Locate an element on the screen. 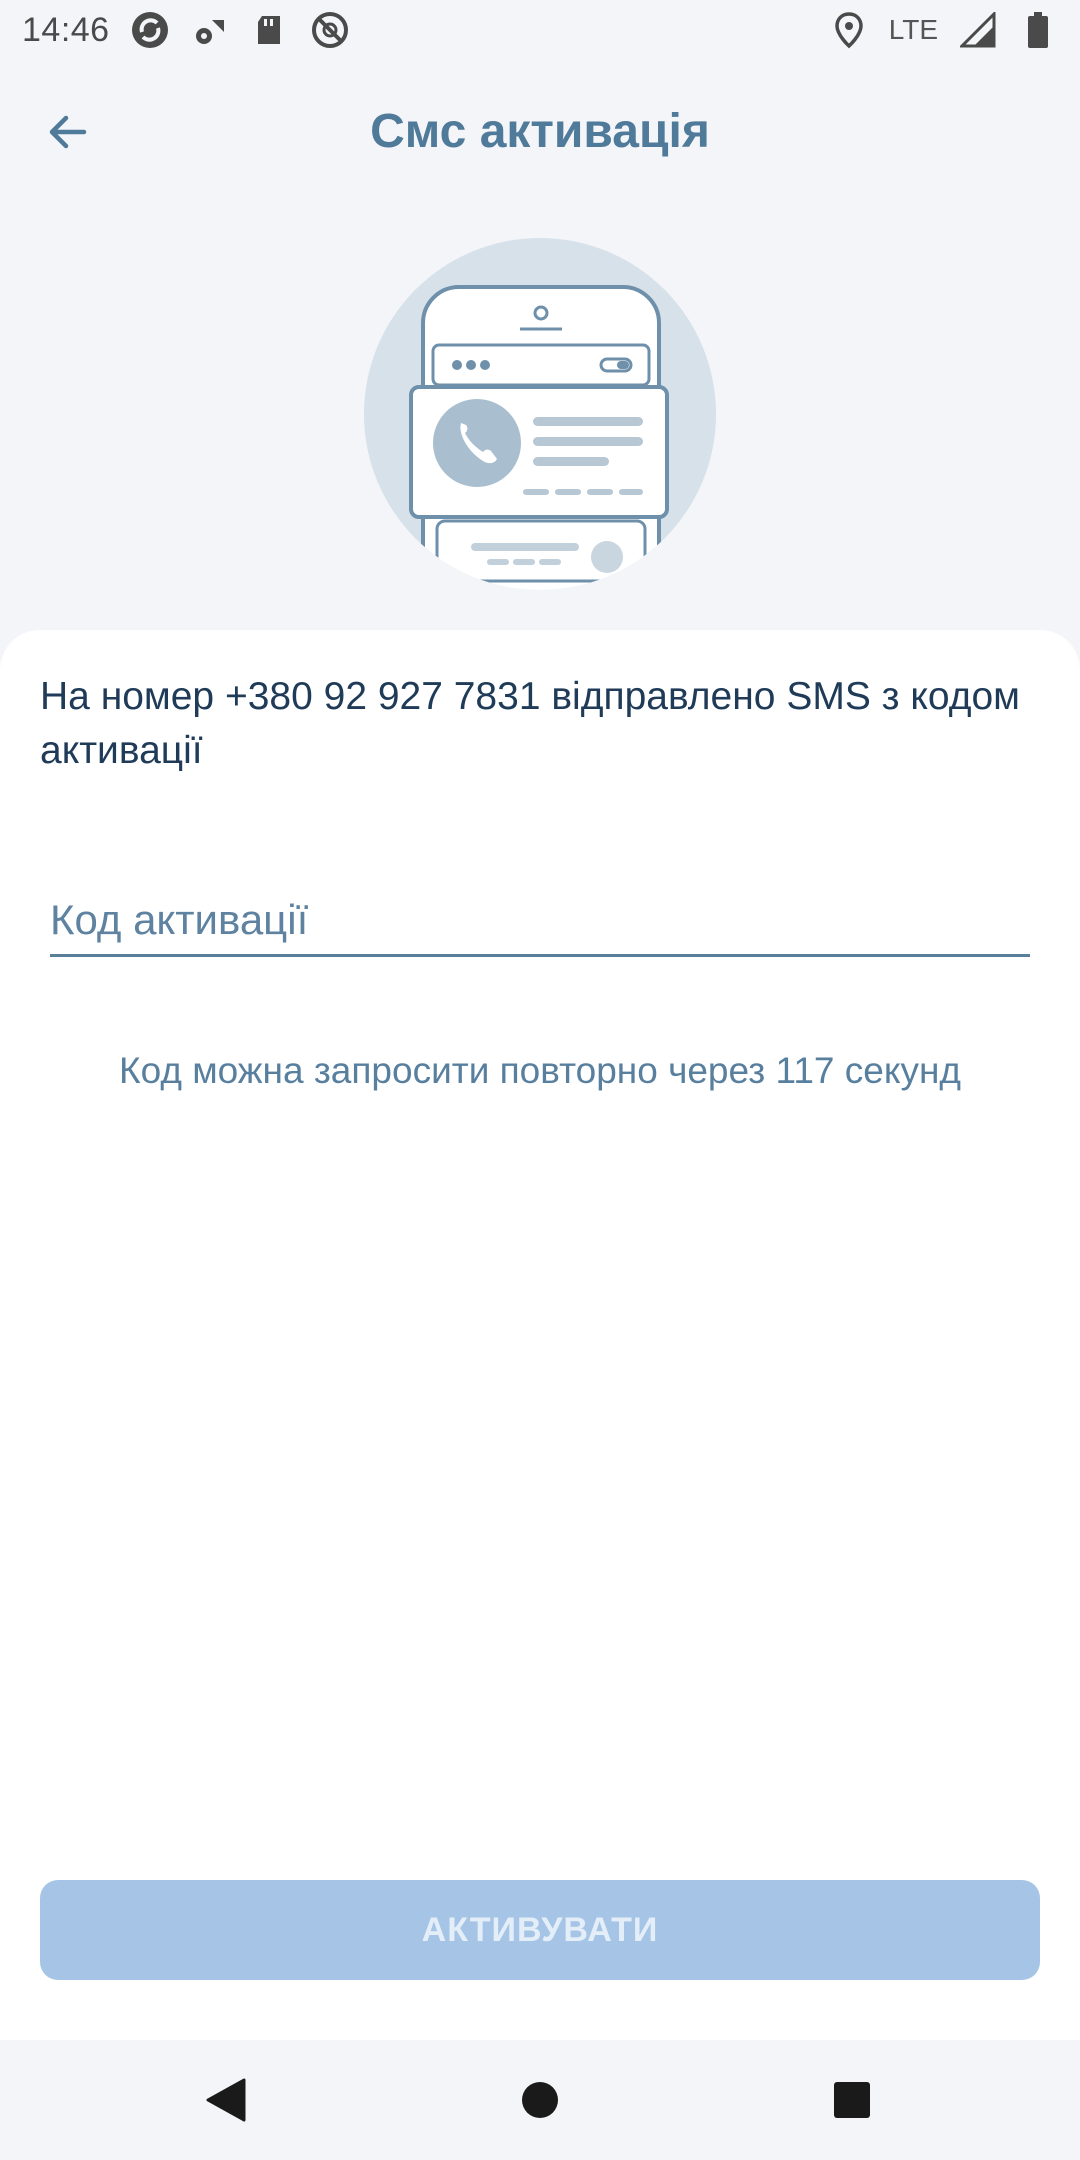 This screenshot has height=2160, width=1080. location-icon is located at coordinates (849, 30).